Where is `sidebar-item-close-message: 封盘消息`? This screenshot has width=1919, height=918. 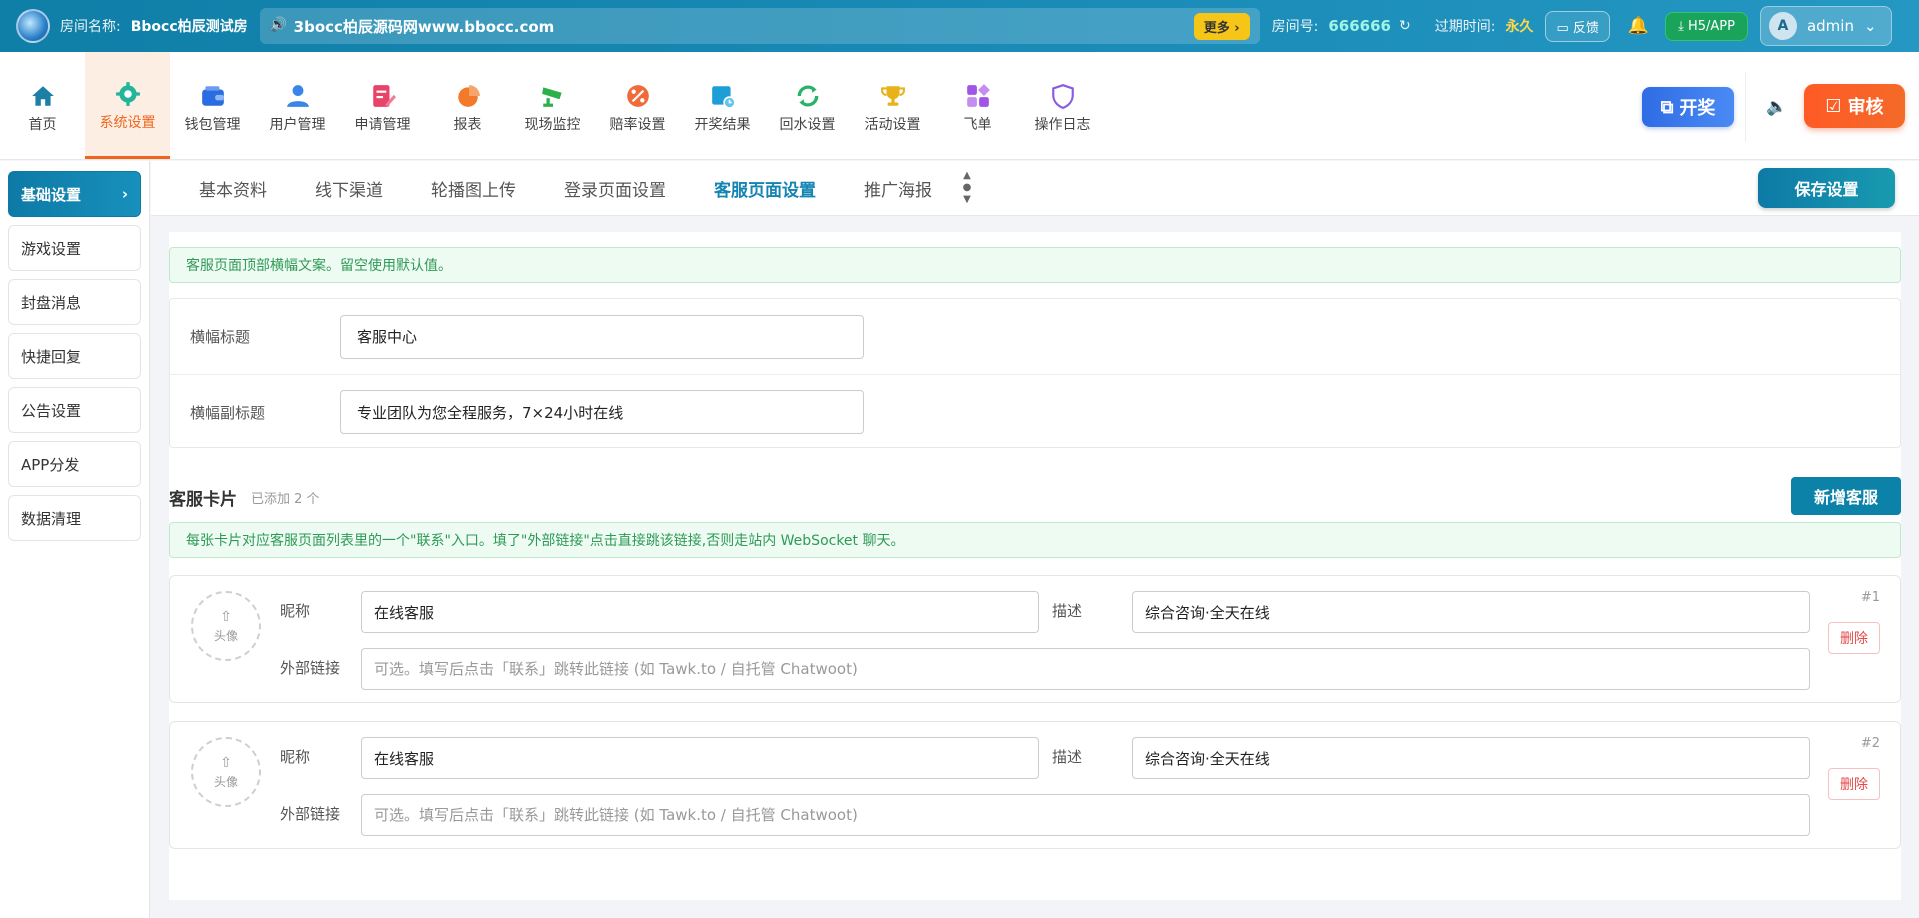
sidebar-item-close-message: 封盘消息 is located at coordinates (74, 302).